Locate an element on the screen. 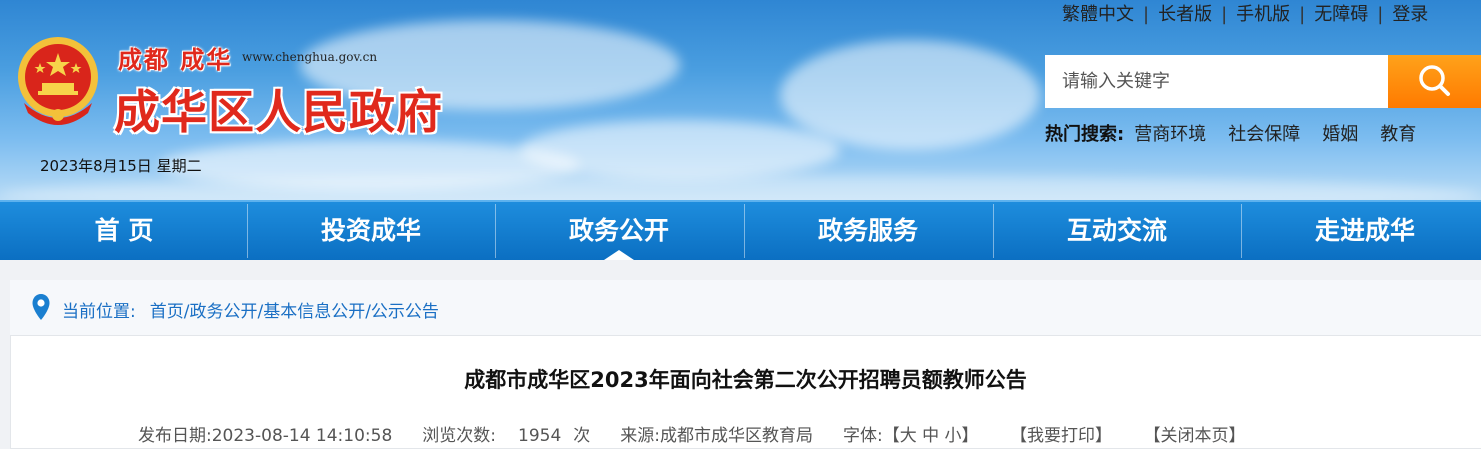  search-button is located at coordinates (1434, 81).